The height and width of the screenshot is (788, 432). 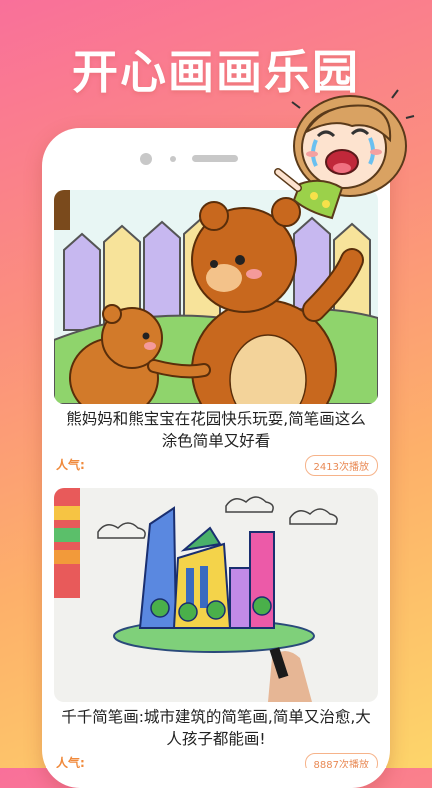 I want to click on video-title: 千千简笔画:城市建筑的简笔画,简单又治愈,大人孩子都能画!, so click(x=216, y=728).